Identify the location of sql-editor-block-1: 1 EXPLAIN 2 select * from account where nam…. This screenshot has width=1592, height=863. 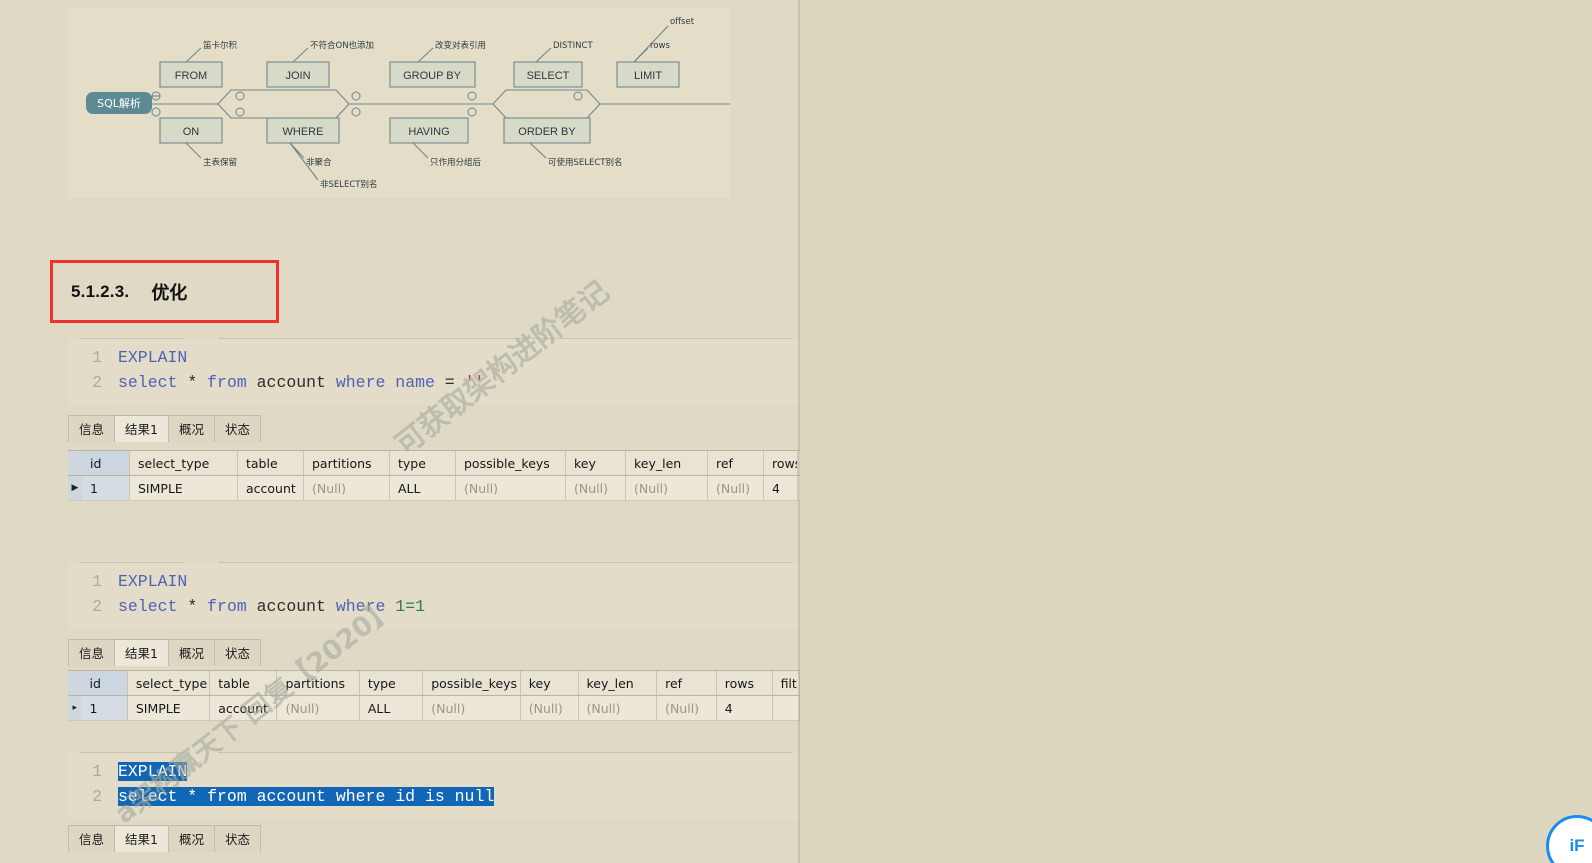
(434, 371).